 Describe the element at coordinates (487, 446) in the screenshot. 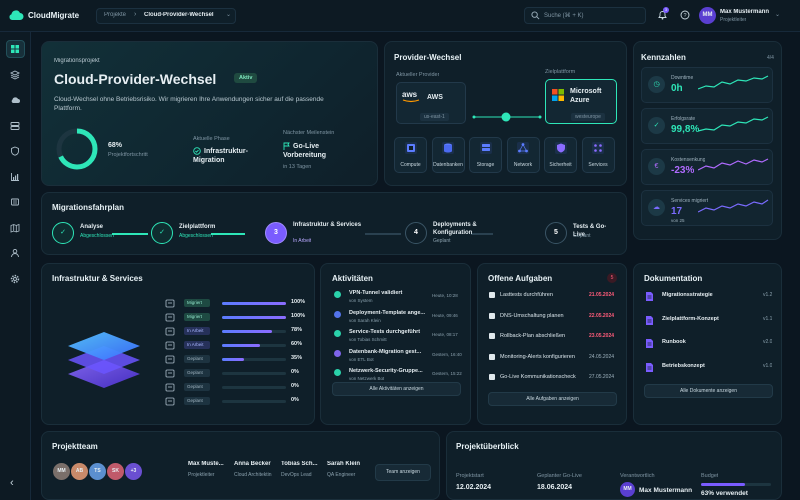

I see `overview-title: Projektüberblick` at that location.